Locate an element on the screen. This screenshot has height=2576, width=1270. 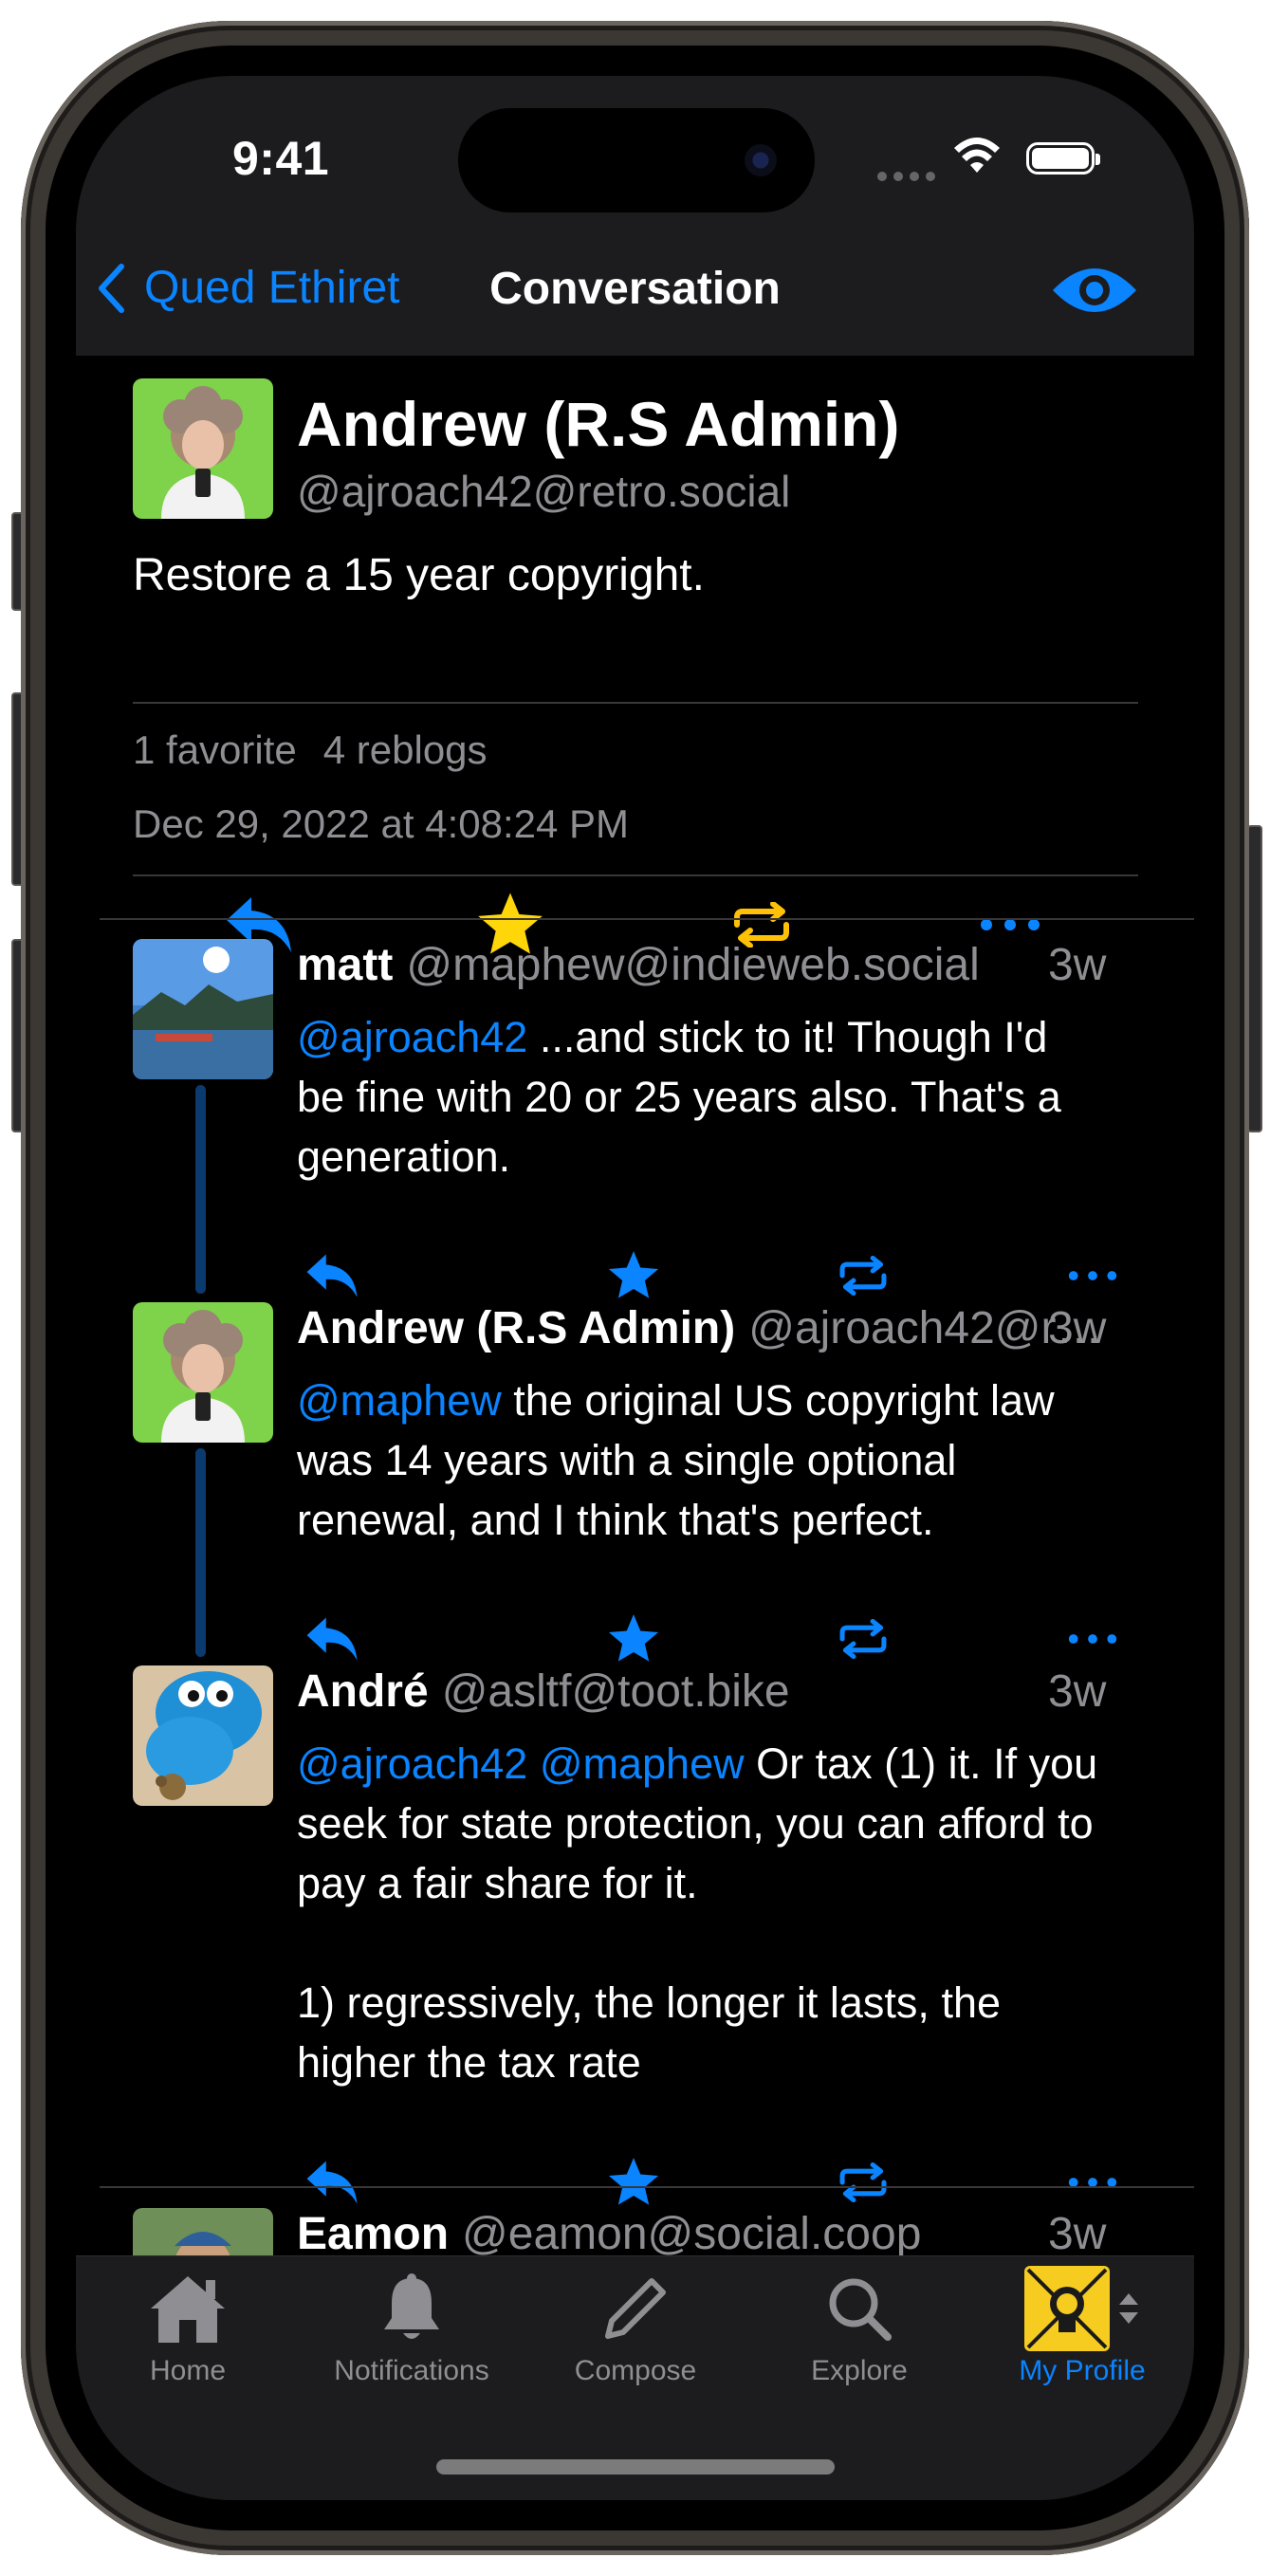
reply-header: André @asltf@toot.bike is located at coordinates (705, 1695).